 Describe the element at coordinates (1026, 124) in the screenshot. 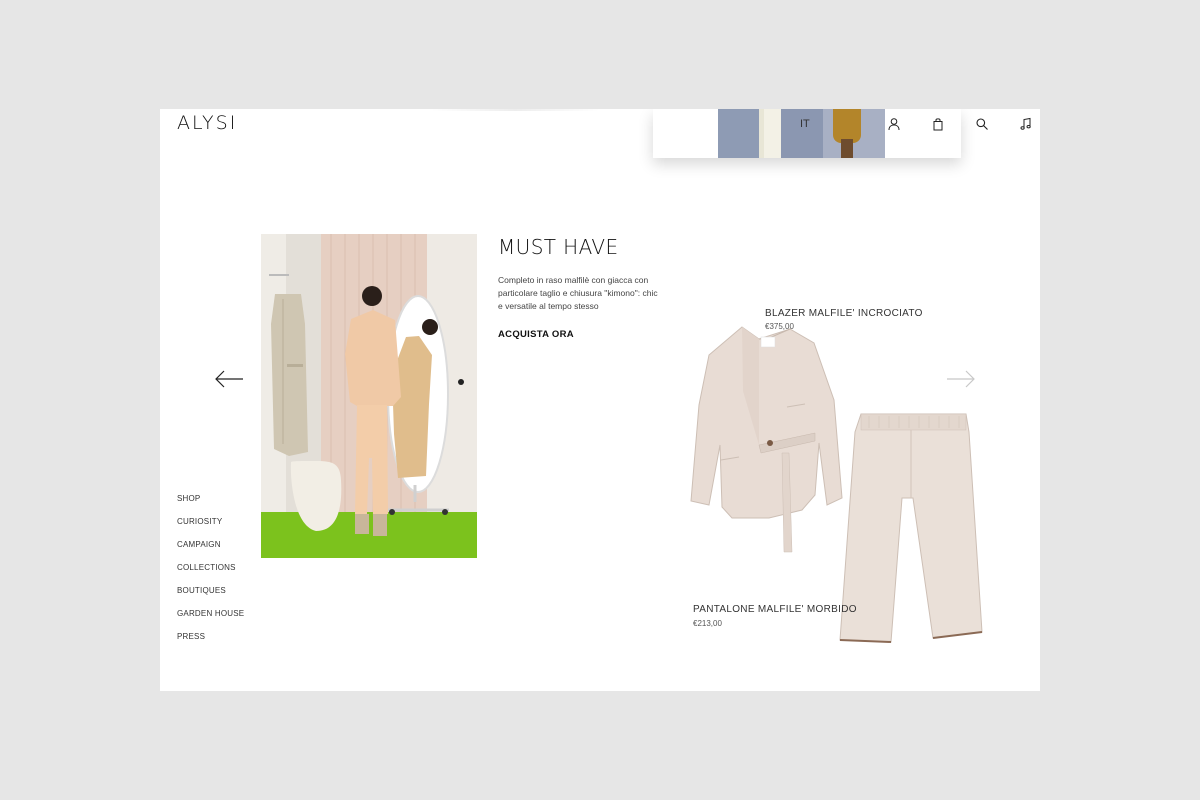

I see `music-icon` at that location.